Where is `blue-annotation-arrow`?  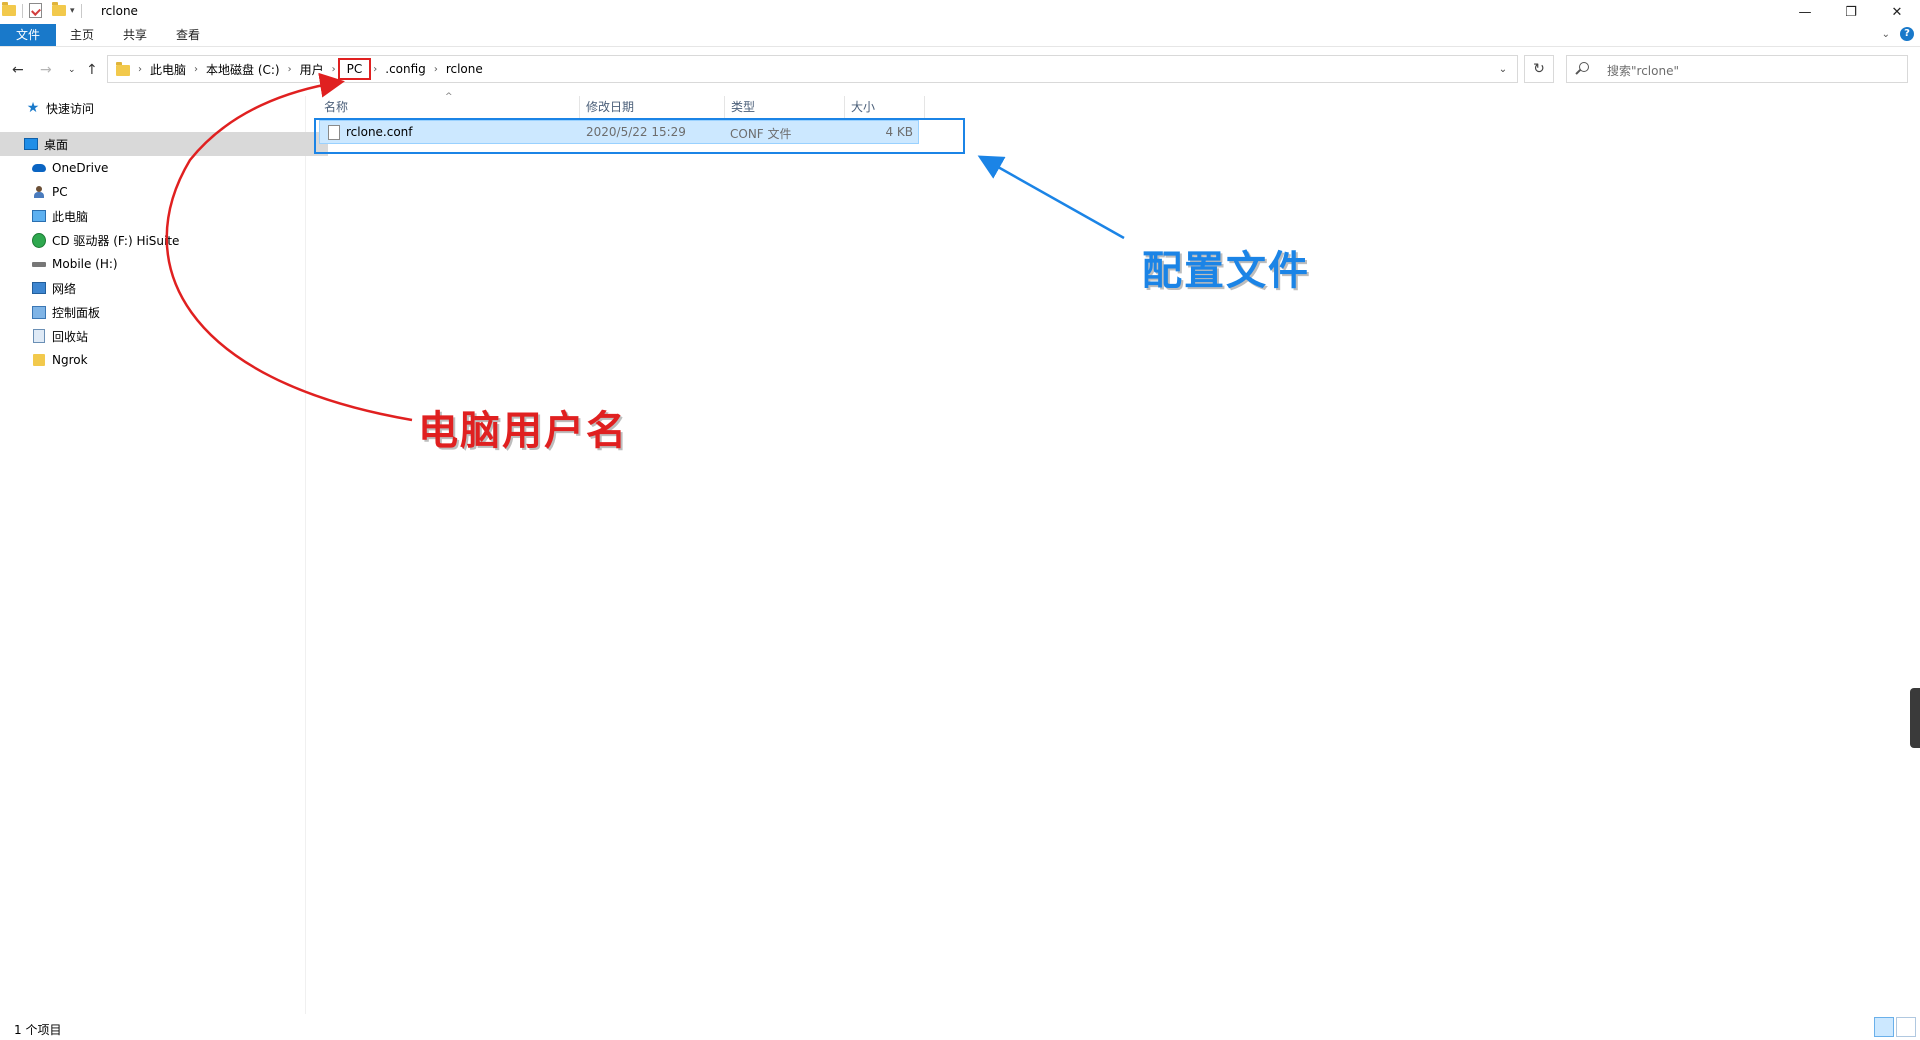
blue-annotation-arrow is located at coordinates (1051, 197).